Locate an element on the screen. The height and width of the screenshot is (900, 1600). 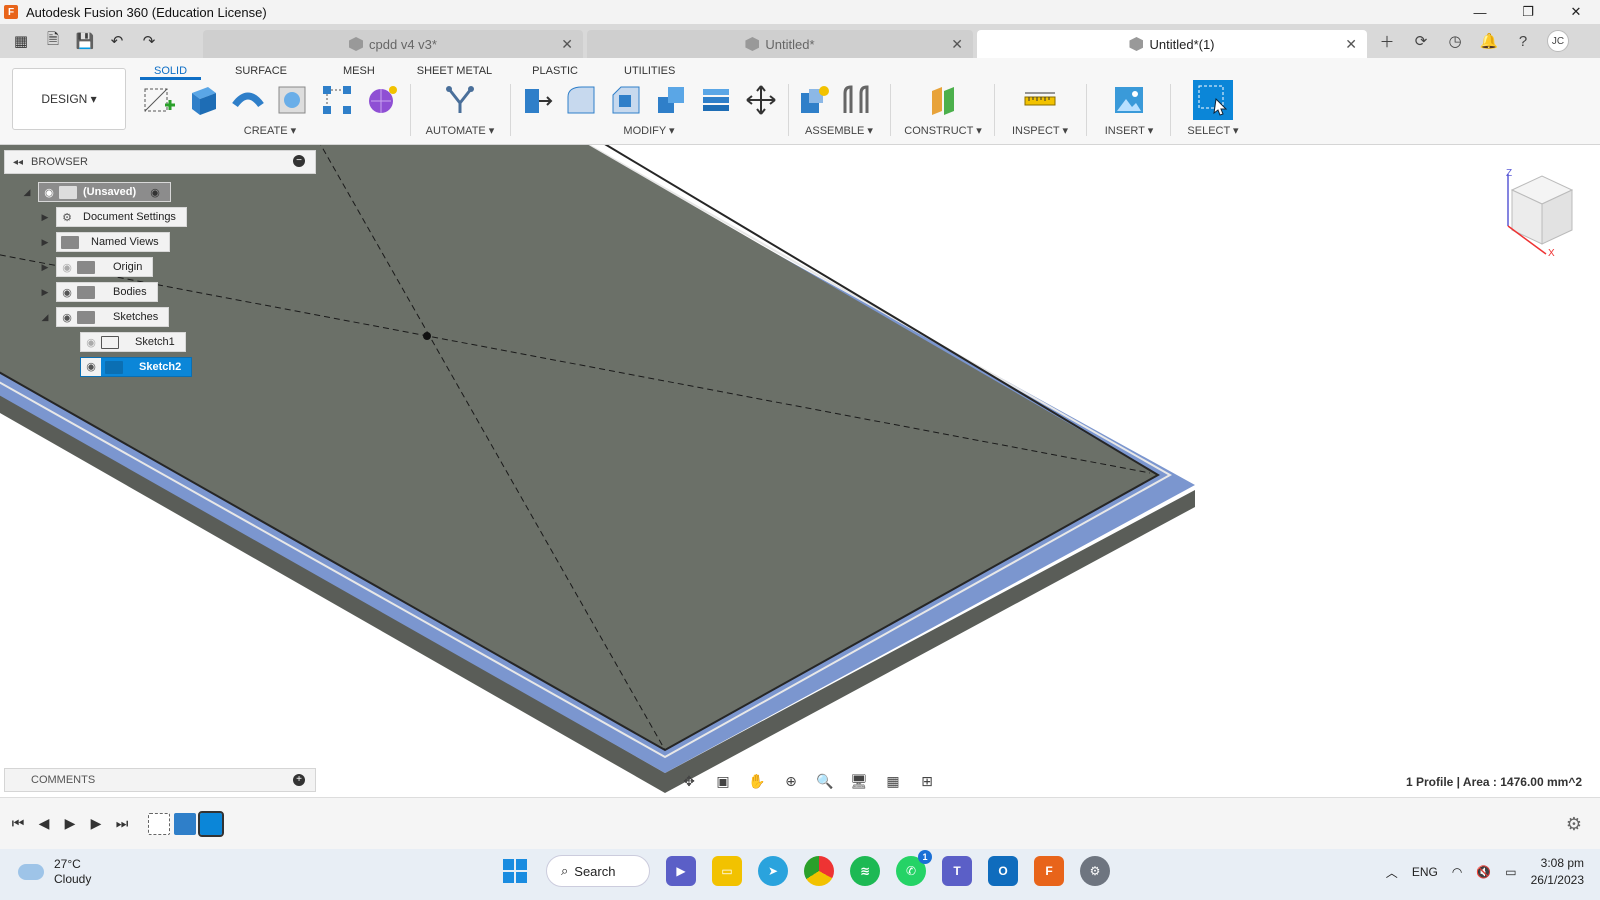
browser-node-sketch2: ◉ Sketch2 is located at coordinates (127, 367).